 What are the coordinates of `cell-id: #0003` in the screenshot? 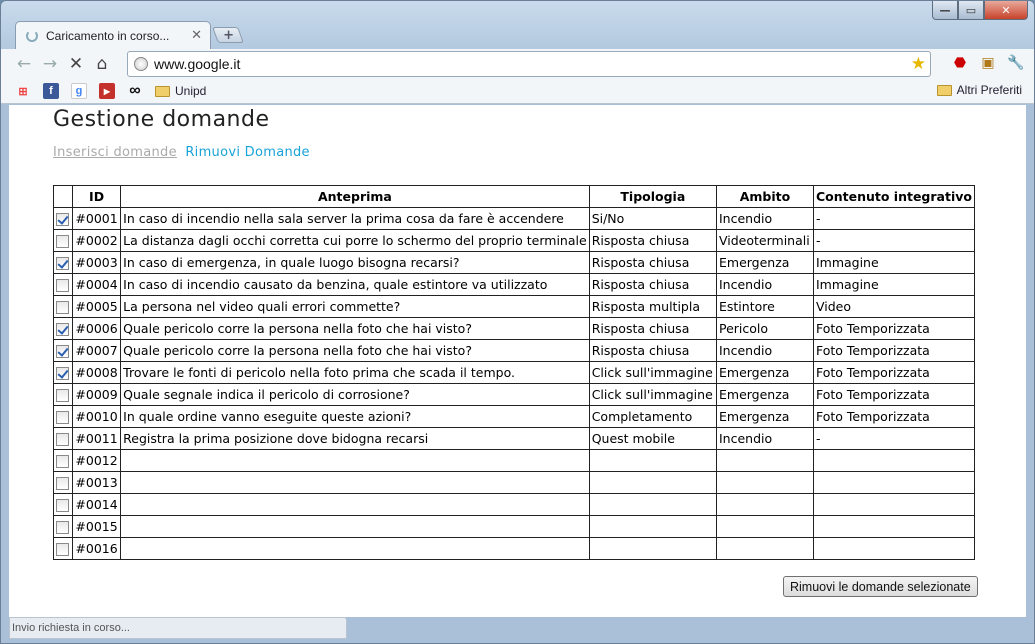 It's located at (96, 262).